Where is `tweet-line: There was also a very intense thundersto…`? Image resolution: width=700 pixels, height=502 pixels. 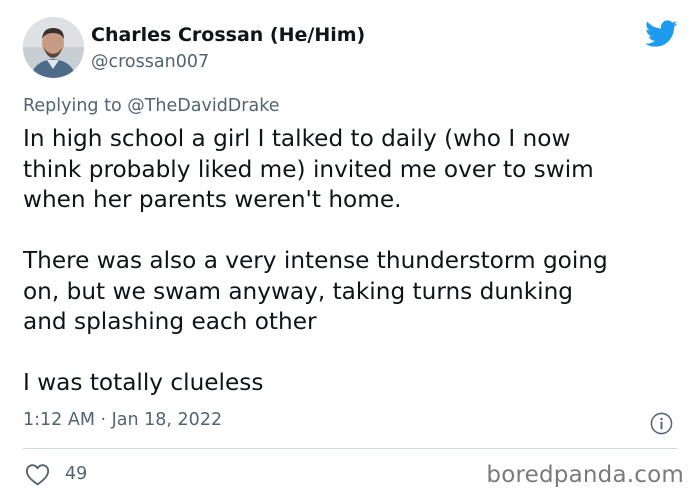 tweet-line: There was also a very intense thundersto… is located at coordinates (315, 260).